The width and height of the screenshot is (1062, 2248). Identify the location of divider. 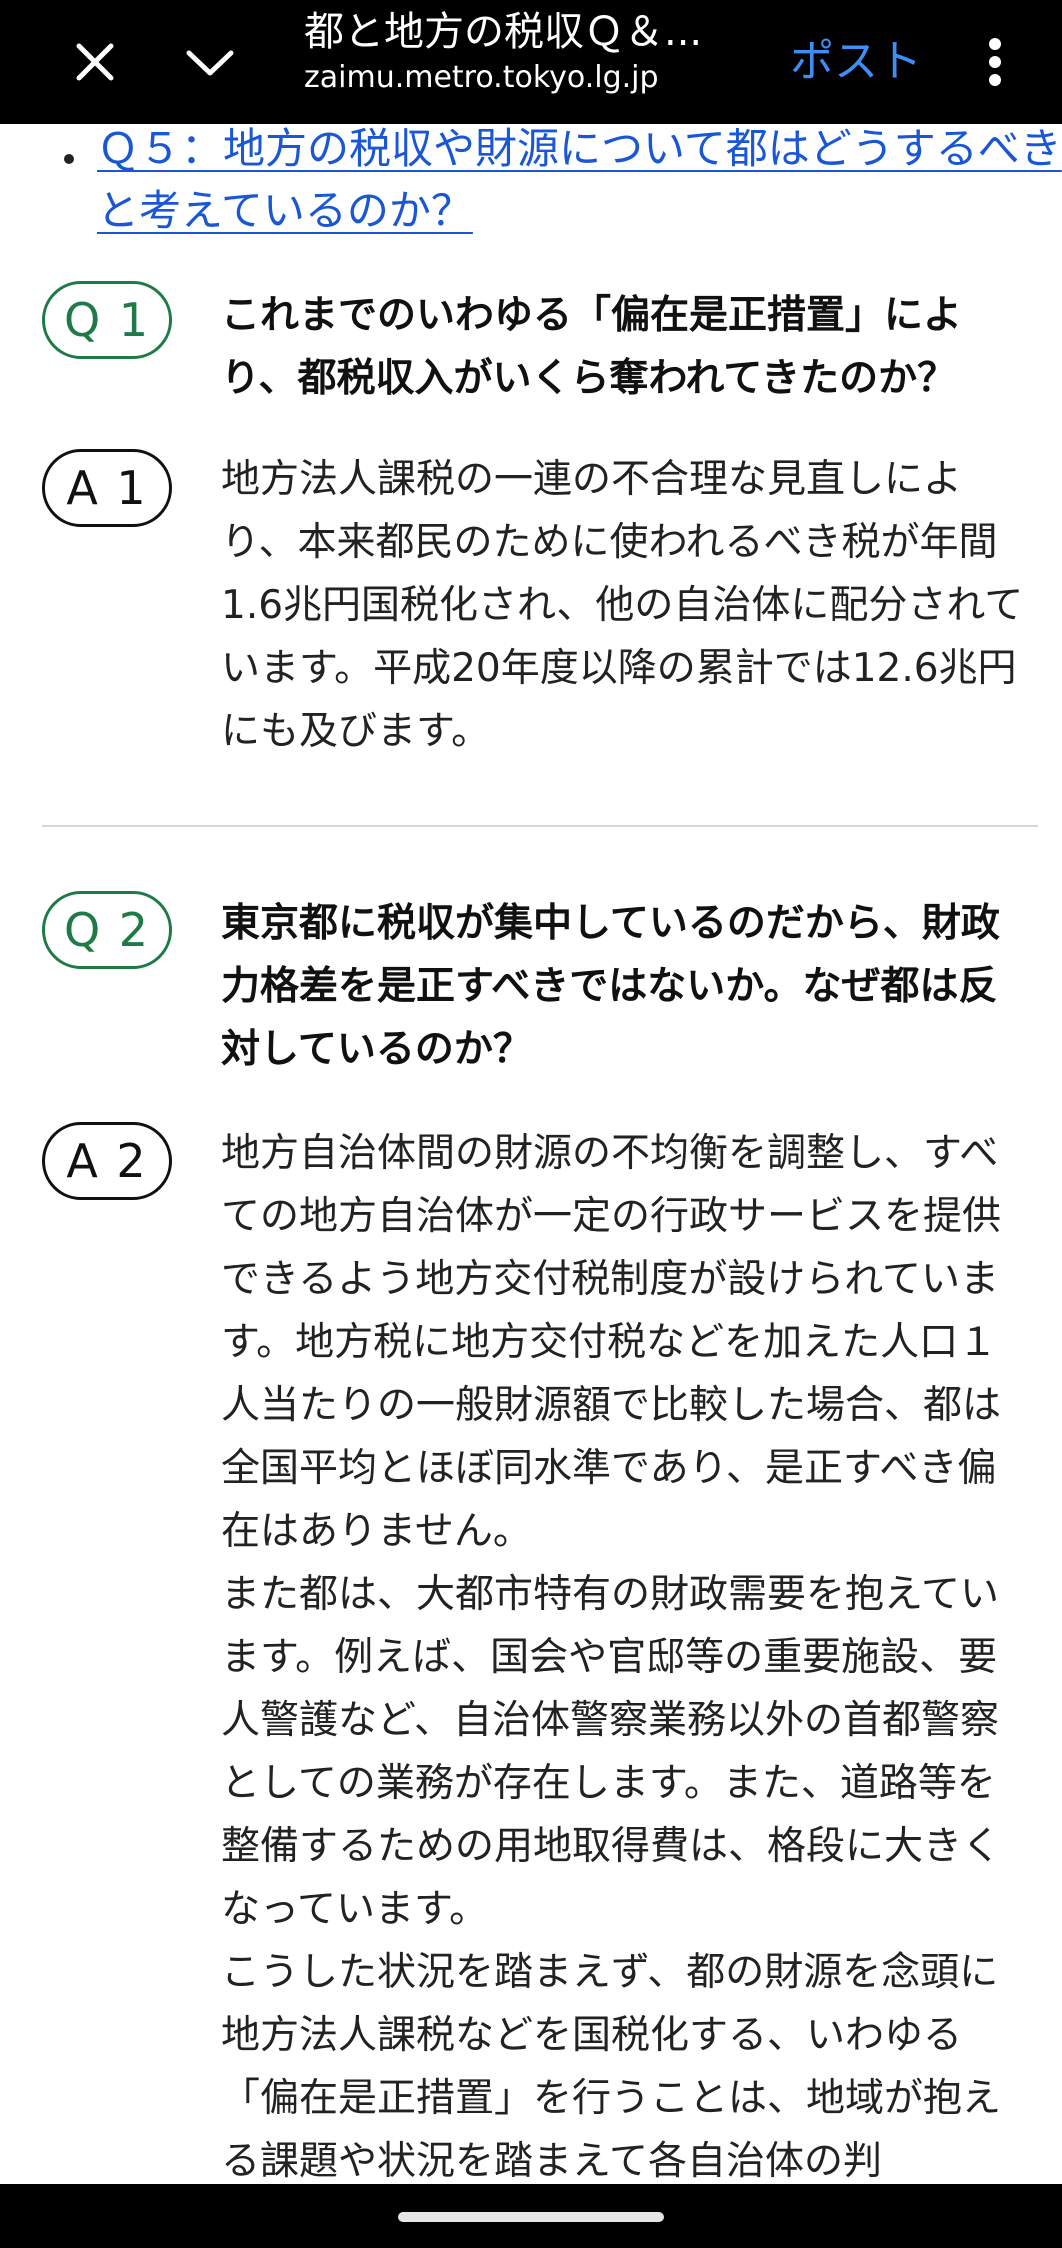
(540, 826).